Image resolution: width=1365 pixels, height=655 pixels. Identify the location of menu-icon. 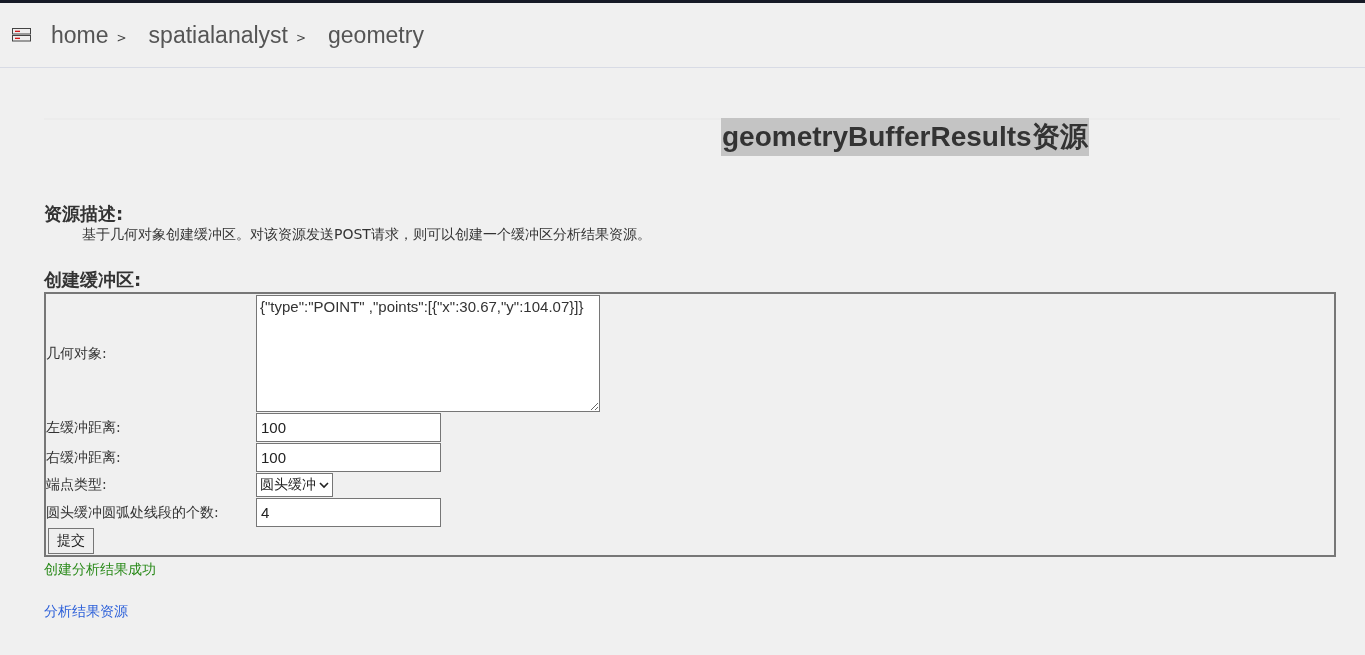
(21, 35).